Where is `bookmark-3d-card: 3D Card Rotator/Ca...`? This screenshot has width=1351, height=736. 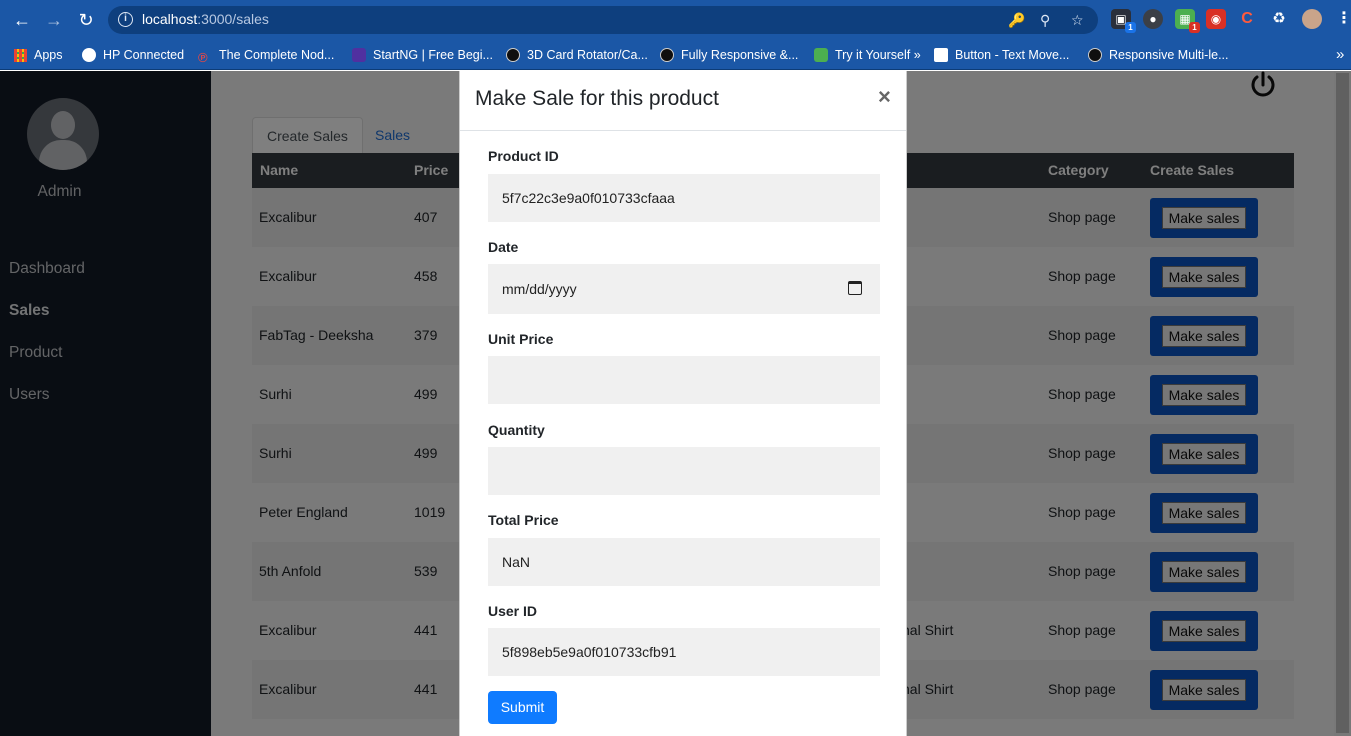 bookmark-3d-card: 3D Card Rotator/Ca... is located at coordinates (577, 55).